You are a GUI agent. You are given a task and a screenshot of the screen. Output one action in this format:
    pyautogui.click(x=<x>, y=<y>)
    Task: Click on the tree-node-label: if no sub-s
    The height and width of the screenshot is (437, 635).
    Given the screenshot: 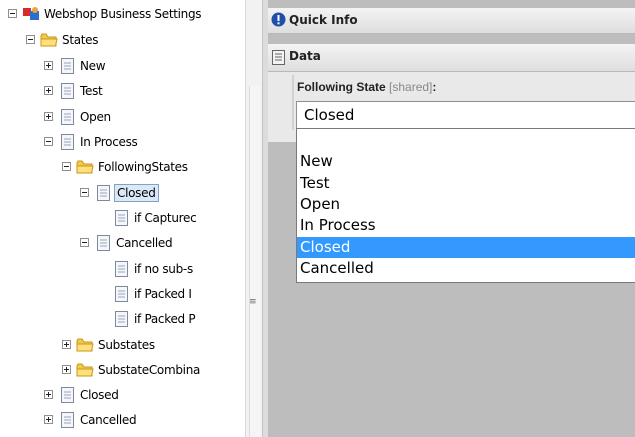 What is the action you would take?
    pyautogui.click(x=163, y=269)
    